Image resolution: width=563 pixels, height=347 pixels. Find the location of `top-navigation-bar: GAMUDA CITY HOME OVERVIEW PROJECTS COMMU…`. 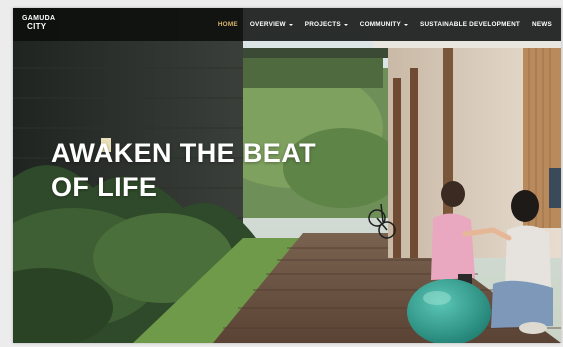

top-navigation-bar: GAMUDA CITY HOME OVERVIEW PROJECTS COMMU… is located at coordinates (287, 24).